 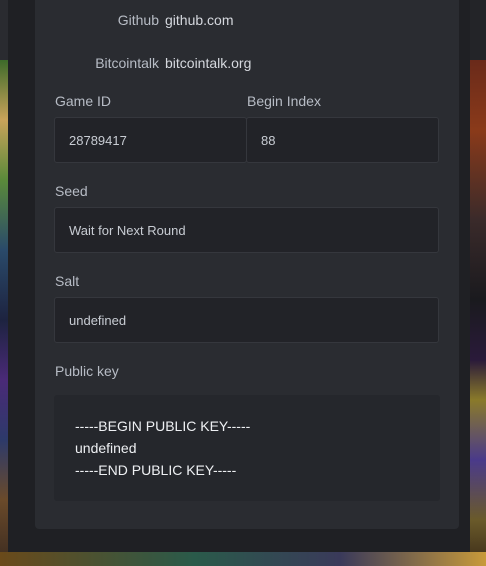 What do you see at coordinates (67, 281) in the screenshot?
I see `salt-label: Salt` at bounding box center [67, 281].